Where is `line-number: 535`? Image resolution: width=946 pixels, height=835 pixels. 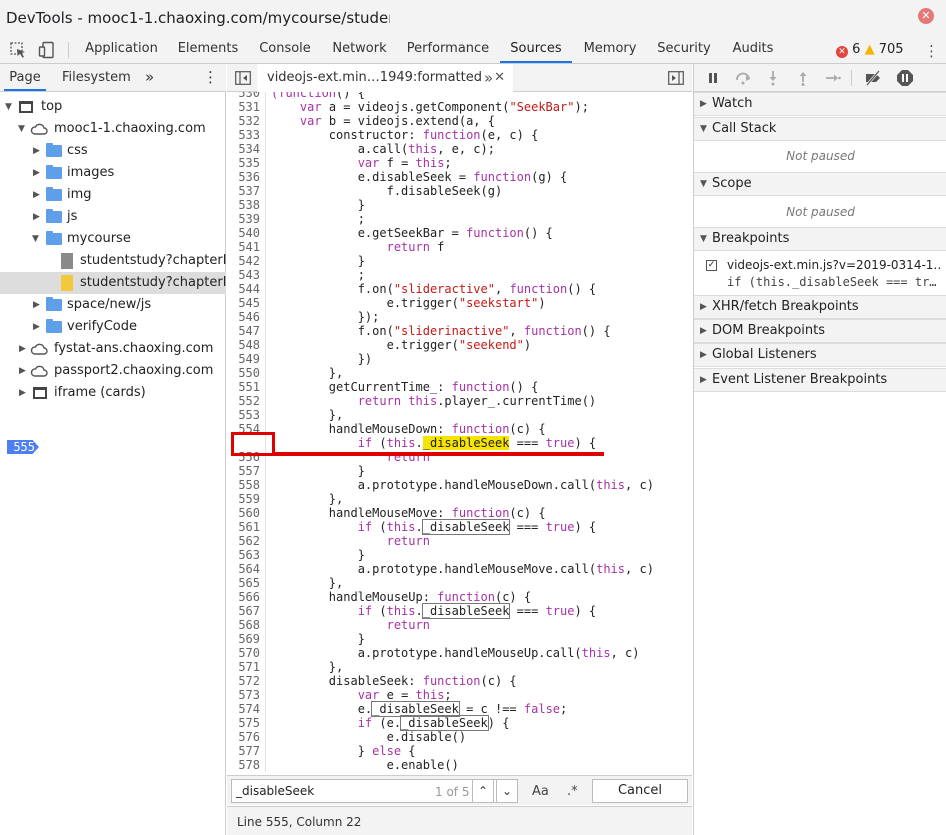 line-number: 535 is located at coordinates (243, 163).